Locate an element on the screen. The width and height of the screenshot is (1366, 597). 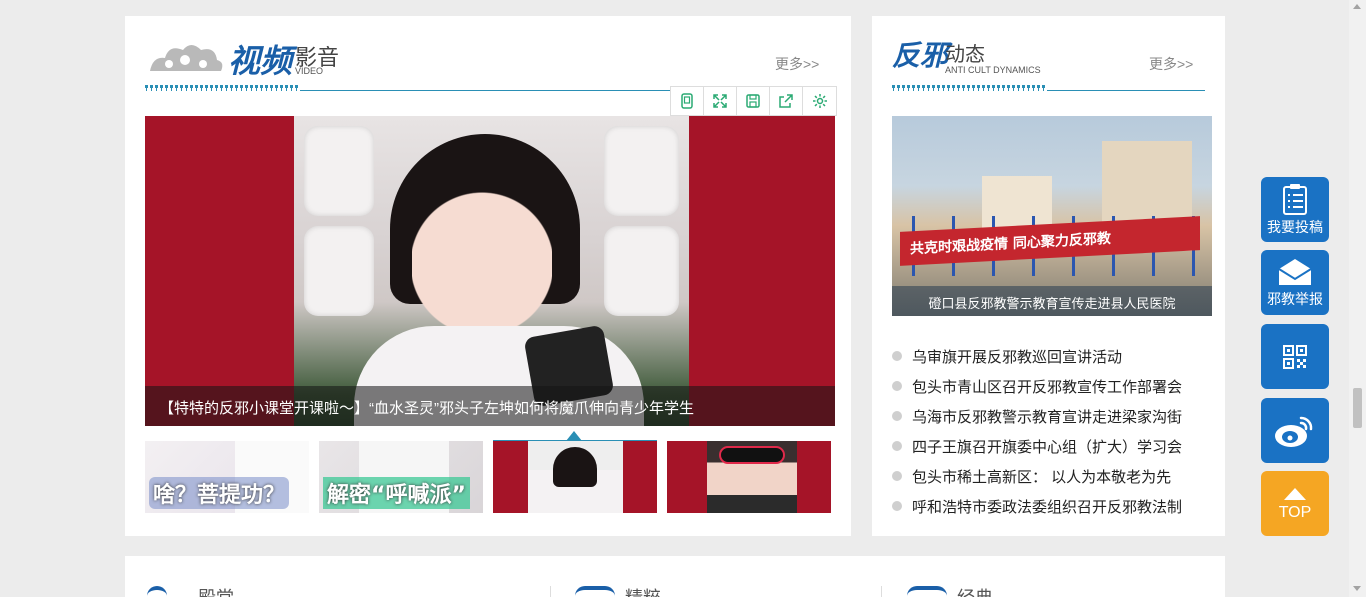
report-cult-label: 邪教举报 is located at coordinates (1295, 298).